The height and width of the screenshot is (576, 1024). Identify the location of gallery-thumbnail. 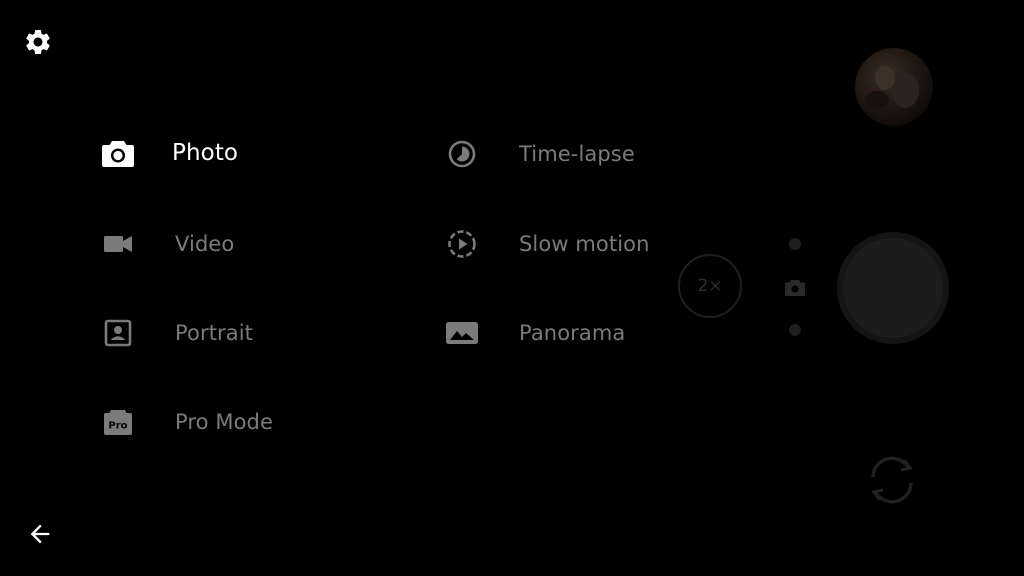
(894, 87).